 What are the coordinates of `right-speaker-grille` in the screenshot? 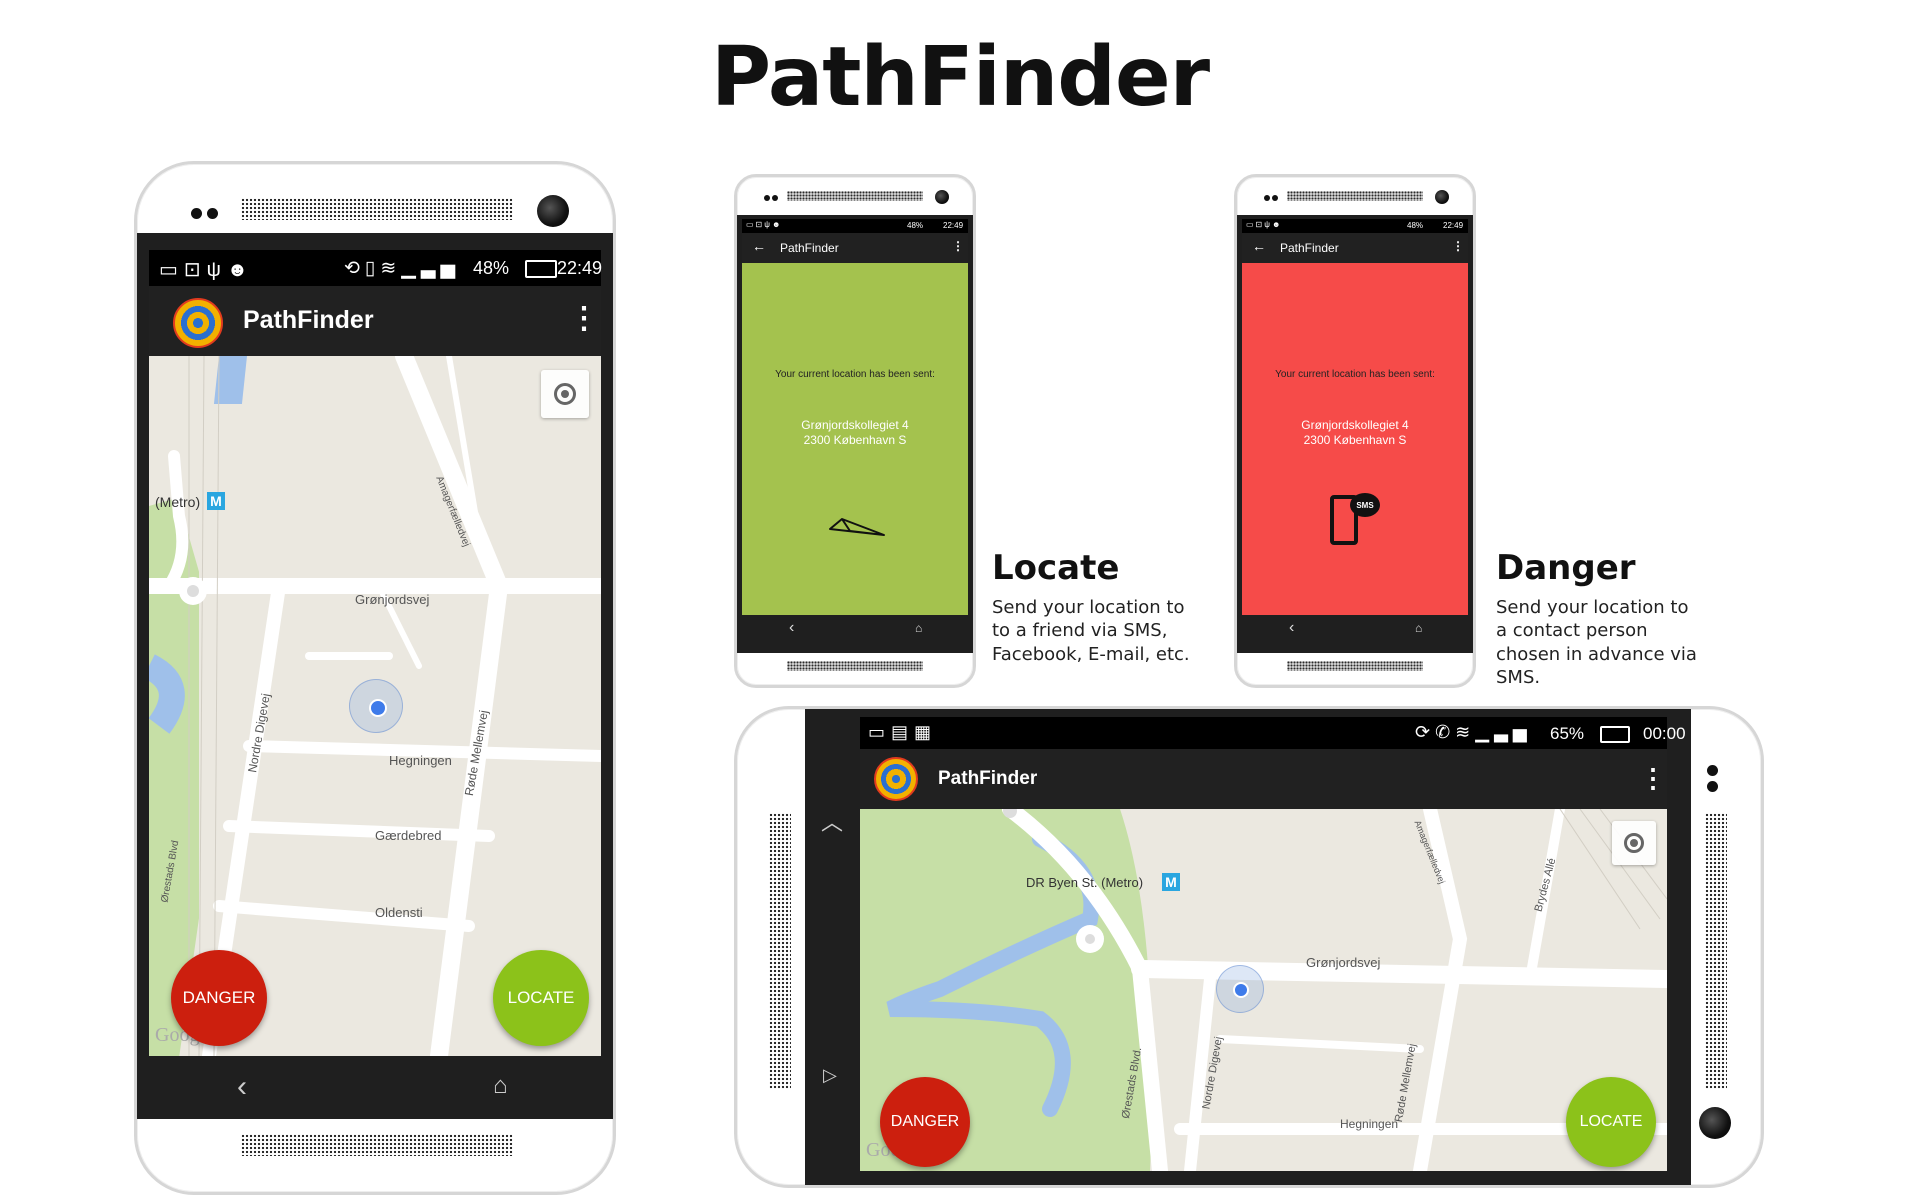 It's located at (1716, 951).